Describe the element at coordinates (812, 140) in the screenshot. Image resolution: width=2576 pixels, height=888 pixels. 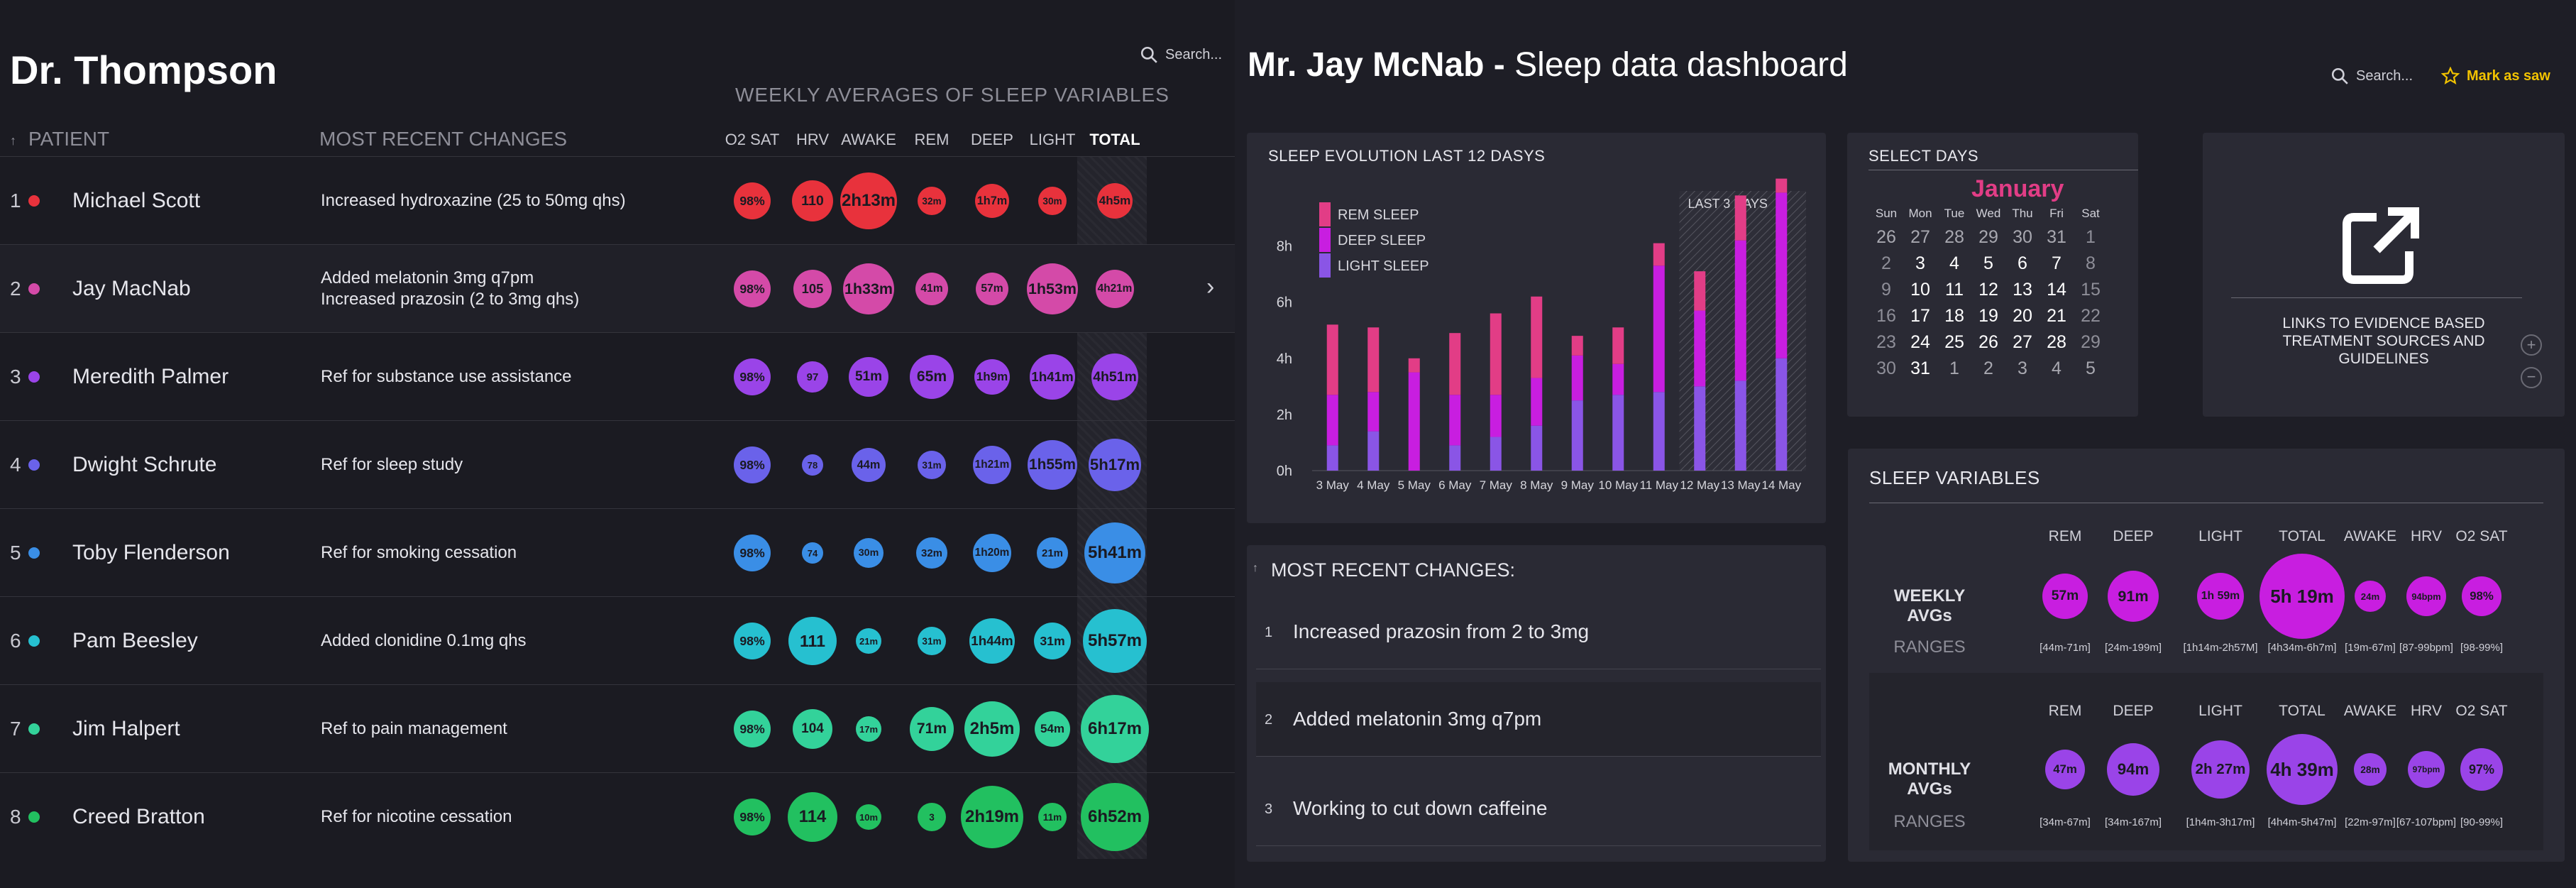
I see `variable-header-hrv: HRV` at that location.